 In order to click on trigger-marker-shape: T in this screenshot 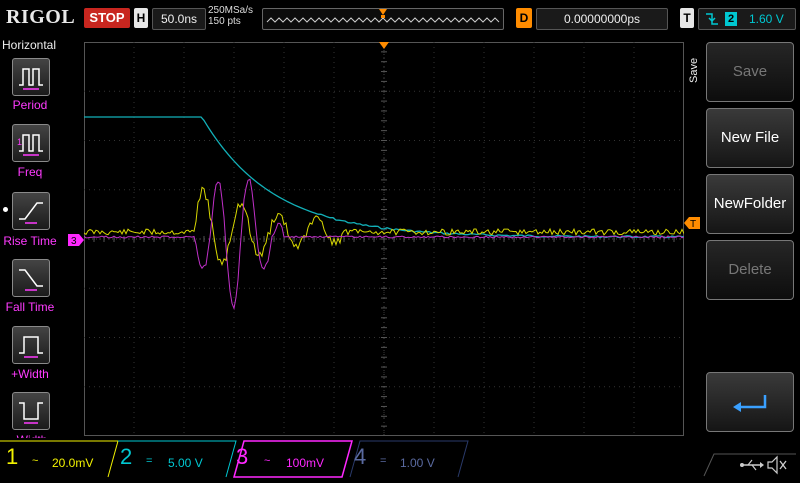, I will do `click(692, 223)`.